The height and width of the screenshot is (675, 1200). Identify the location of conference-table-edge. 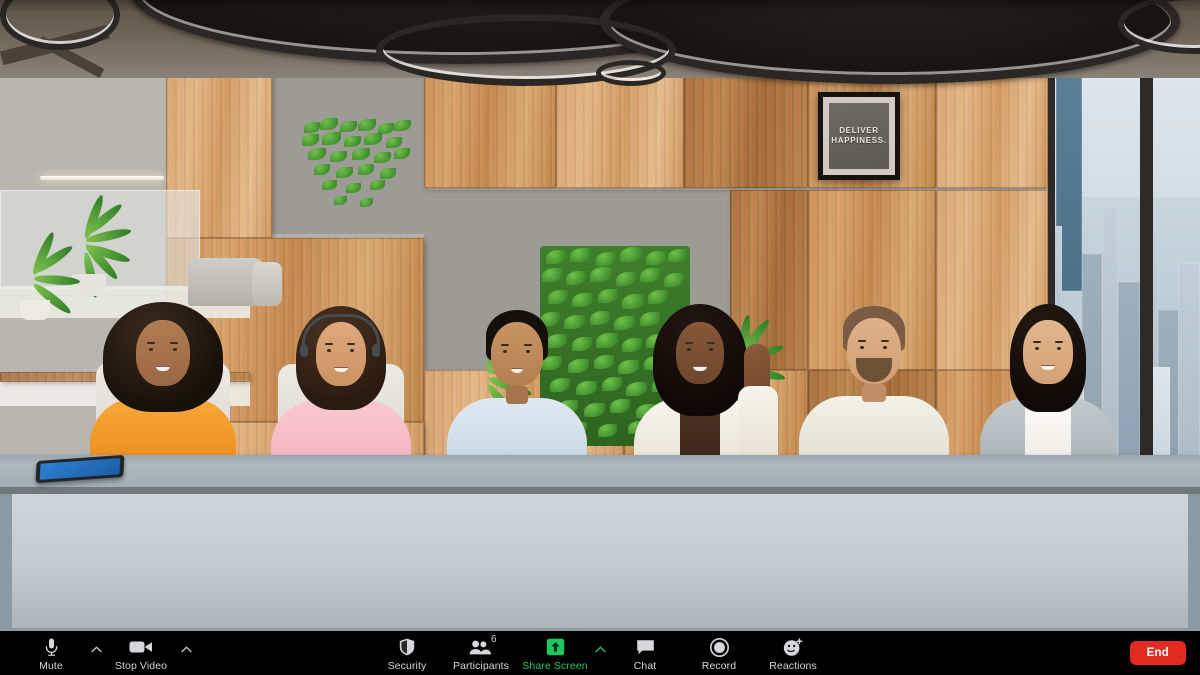
(600, 490).